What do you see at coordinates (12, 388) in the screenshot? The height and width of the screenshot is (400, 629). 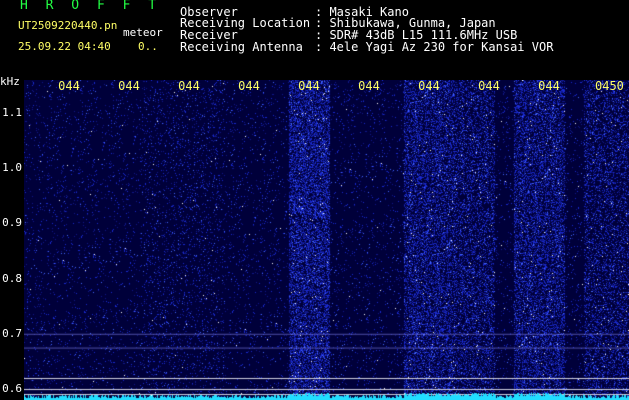 I see `y-tick-label: 0.6` at bounding box center [12, 388].